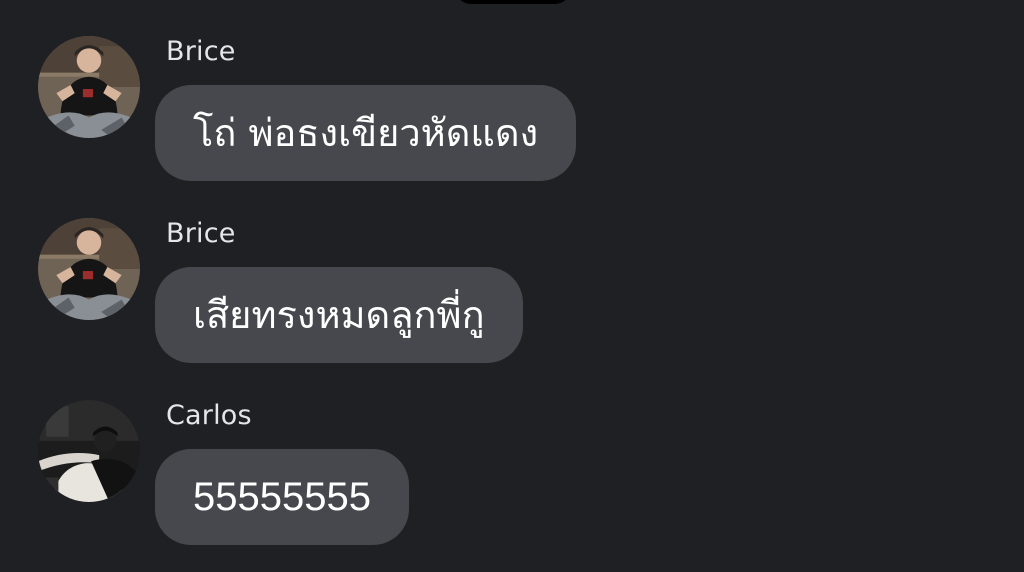 Image resolution: width=1024 pixels, height=572 pixels. I want to click on avatar-carlos-image, so click(89, 451).